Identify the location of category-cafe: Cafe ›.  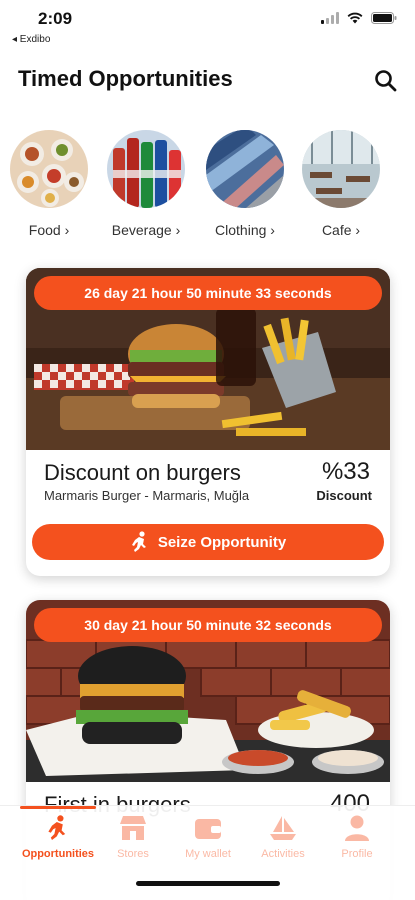
(341, 184).